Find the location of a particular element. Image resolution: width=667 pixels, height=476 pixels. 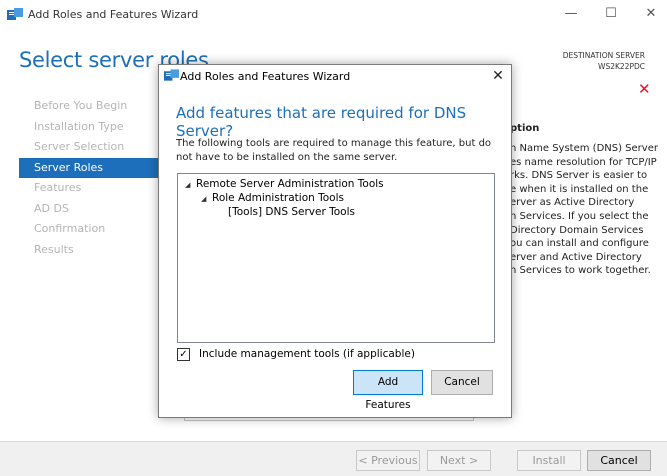

install-button: Install is located at coordinates (549, 460).